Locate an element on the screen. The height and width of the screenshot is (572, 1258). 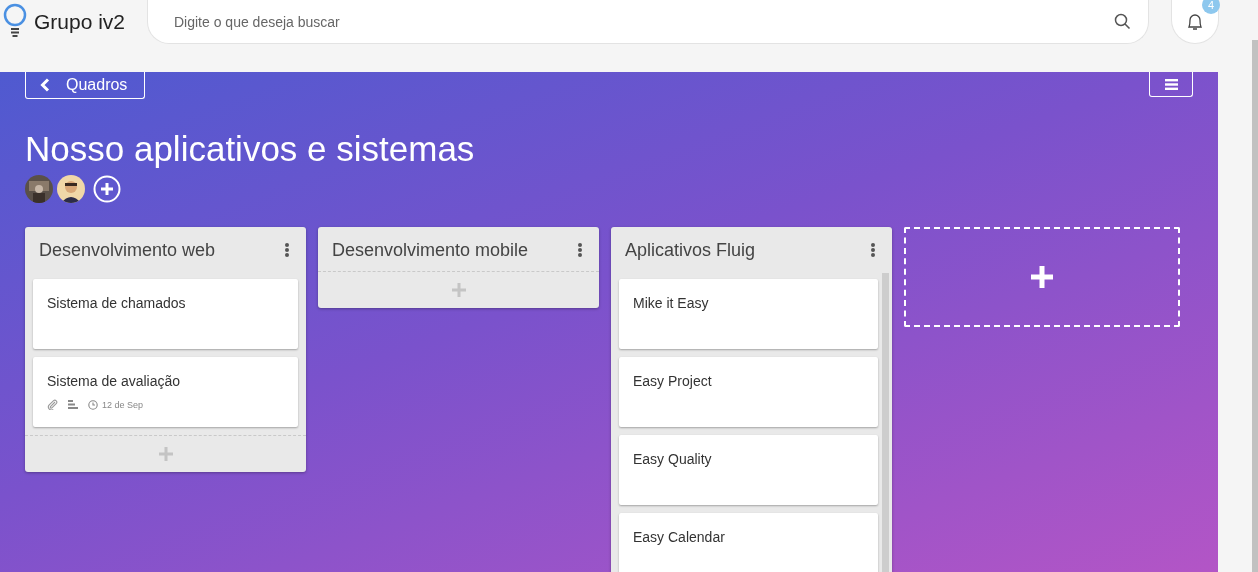
task-card: Easy Quality is located at coordinates (748, 470).